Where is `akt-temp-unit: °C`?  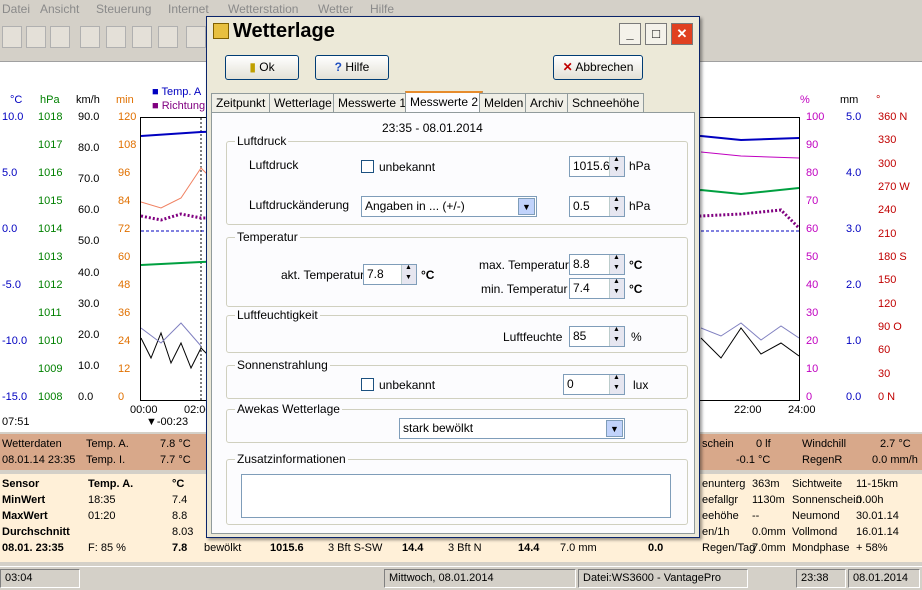
akt-temp-unit: °C is located at coordinates (428, 275).